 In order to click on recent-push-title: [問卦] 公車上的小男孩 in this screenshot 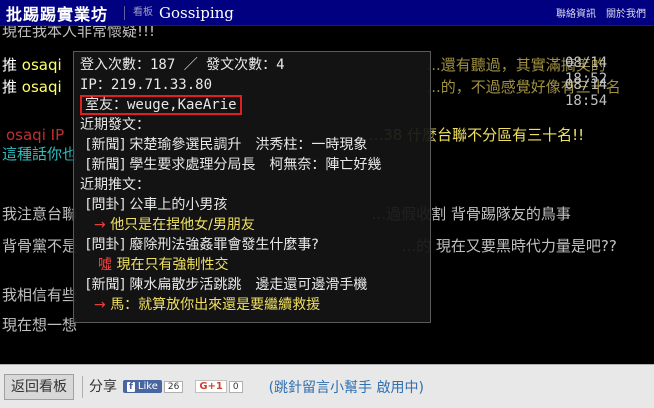, I will do `click(252, 205)`.